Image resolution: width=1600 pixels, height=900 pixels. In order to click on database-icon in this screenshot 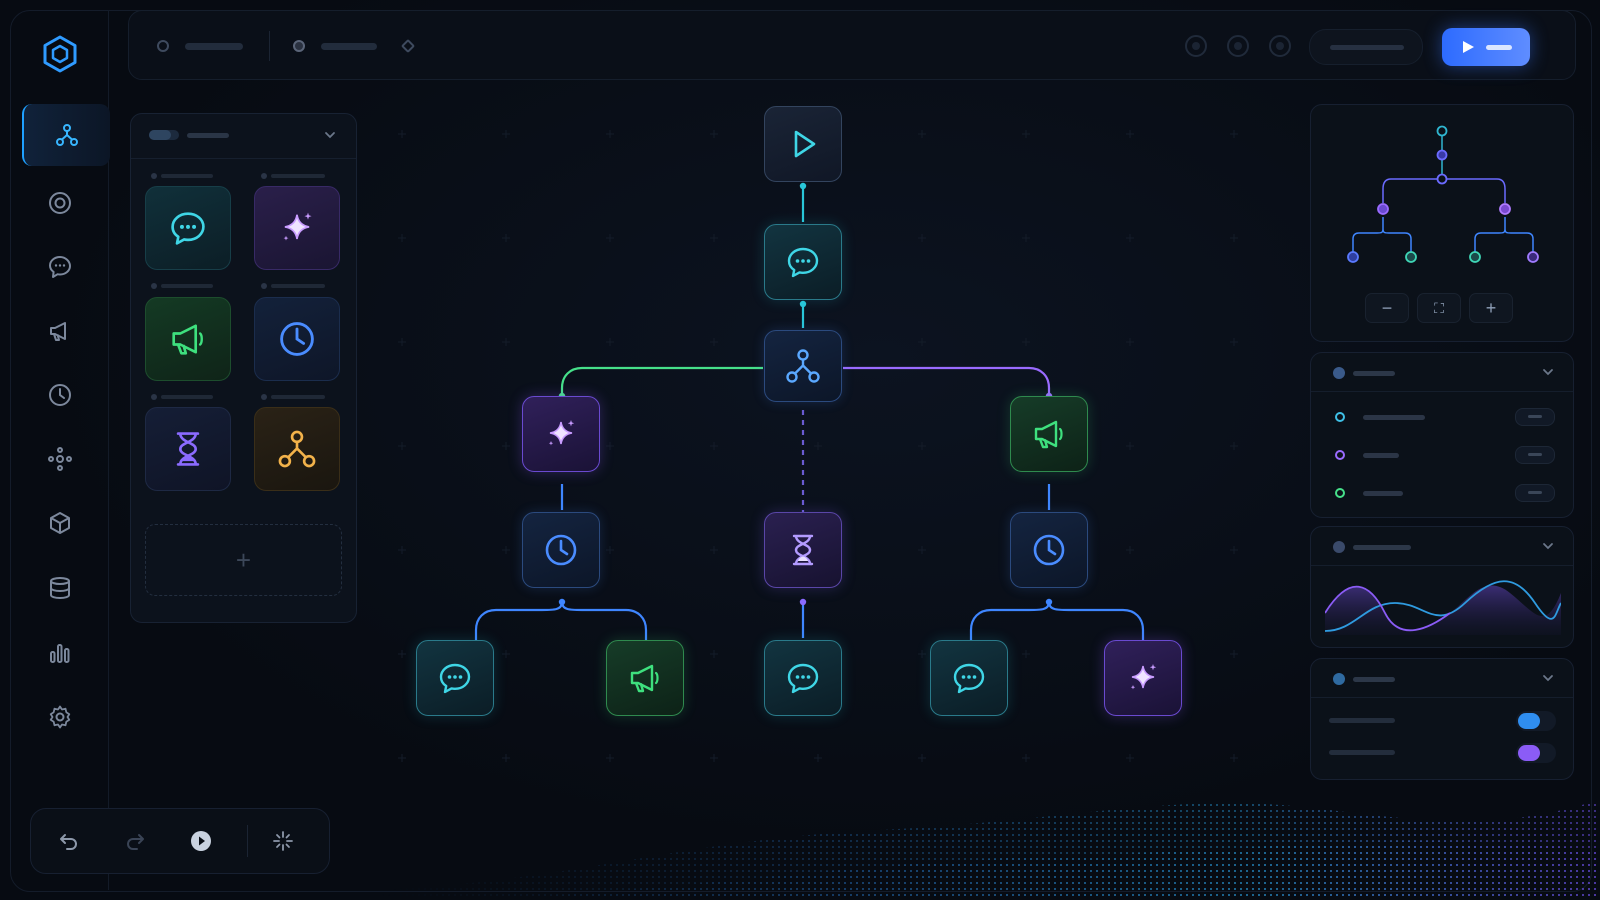, I will do `click(60, 588)`.